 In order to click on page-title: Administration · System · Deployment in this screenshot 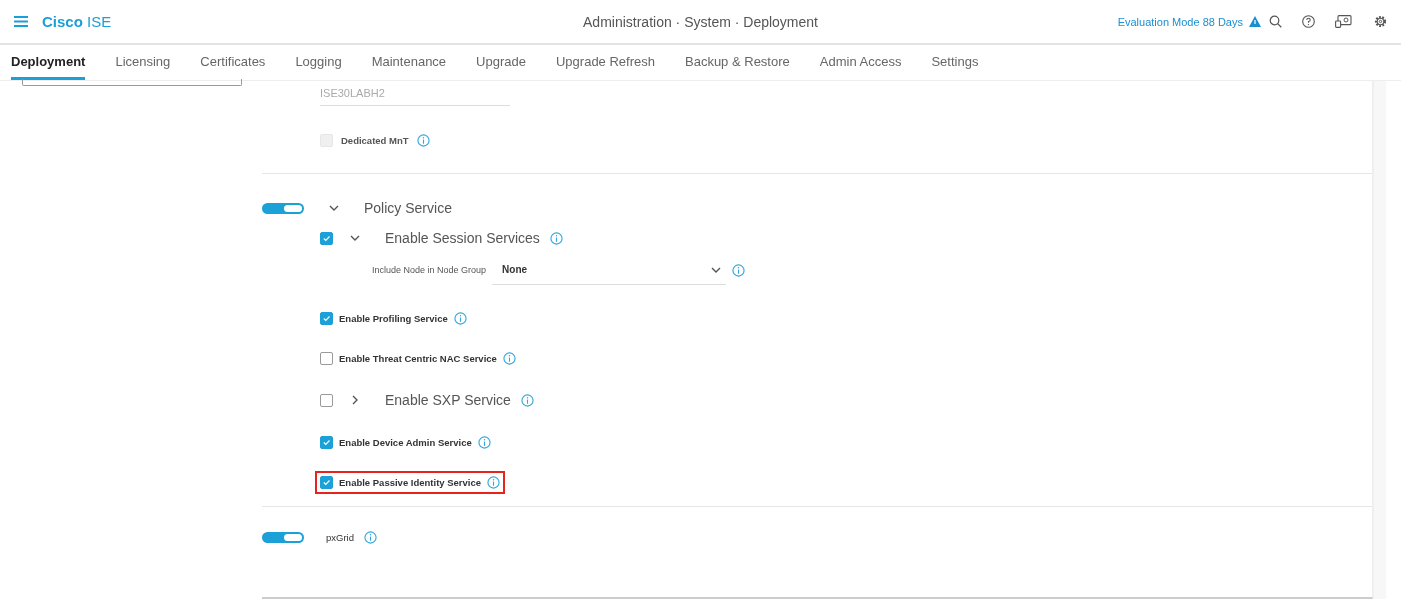, I will do `click(700, 21)`.